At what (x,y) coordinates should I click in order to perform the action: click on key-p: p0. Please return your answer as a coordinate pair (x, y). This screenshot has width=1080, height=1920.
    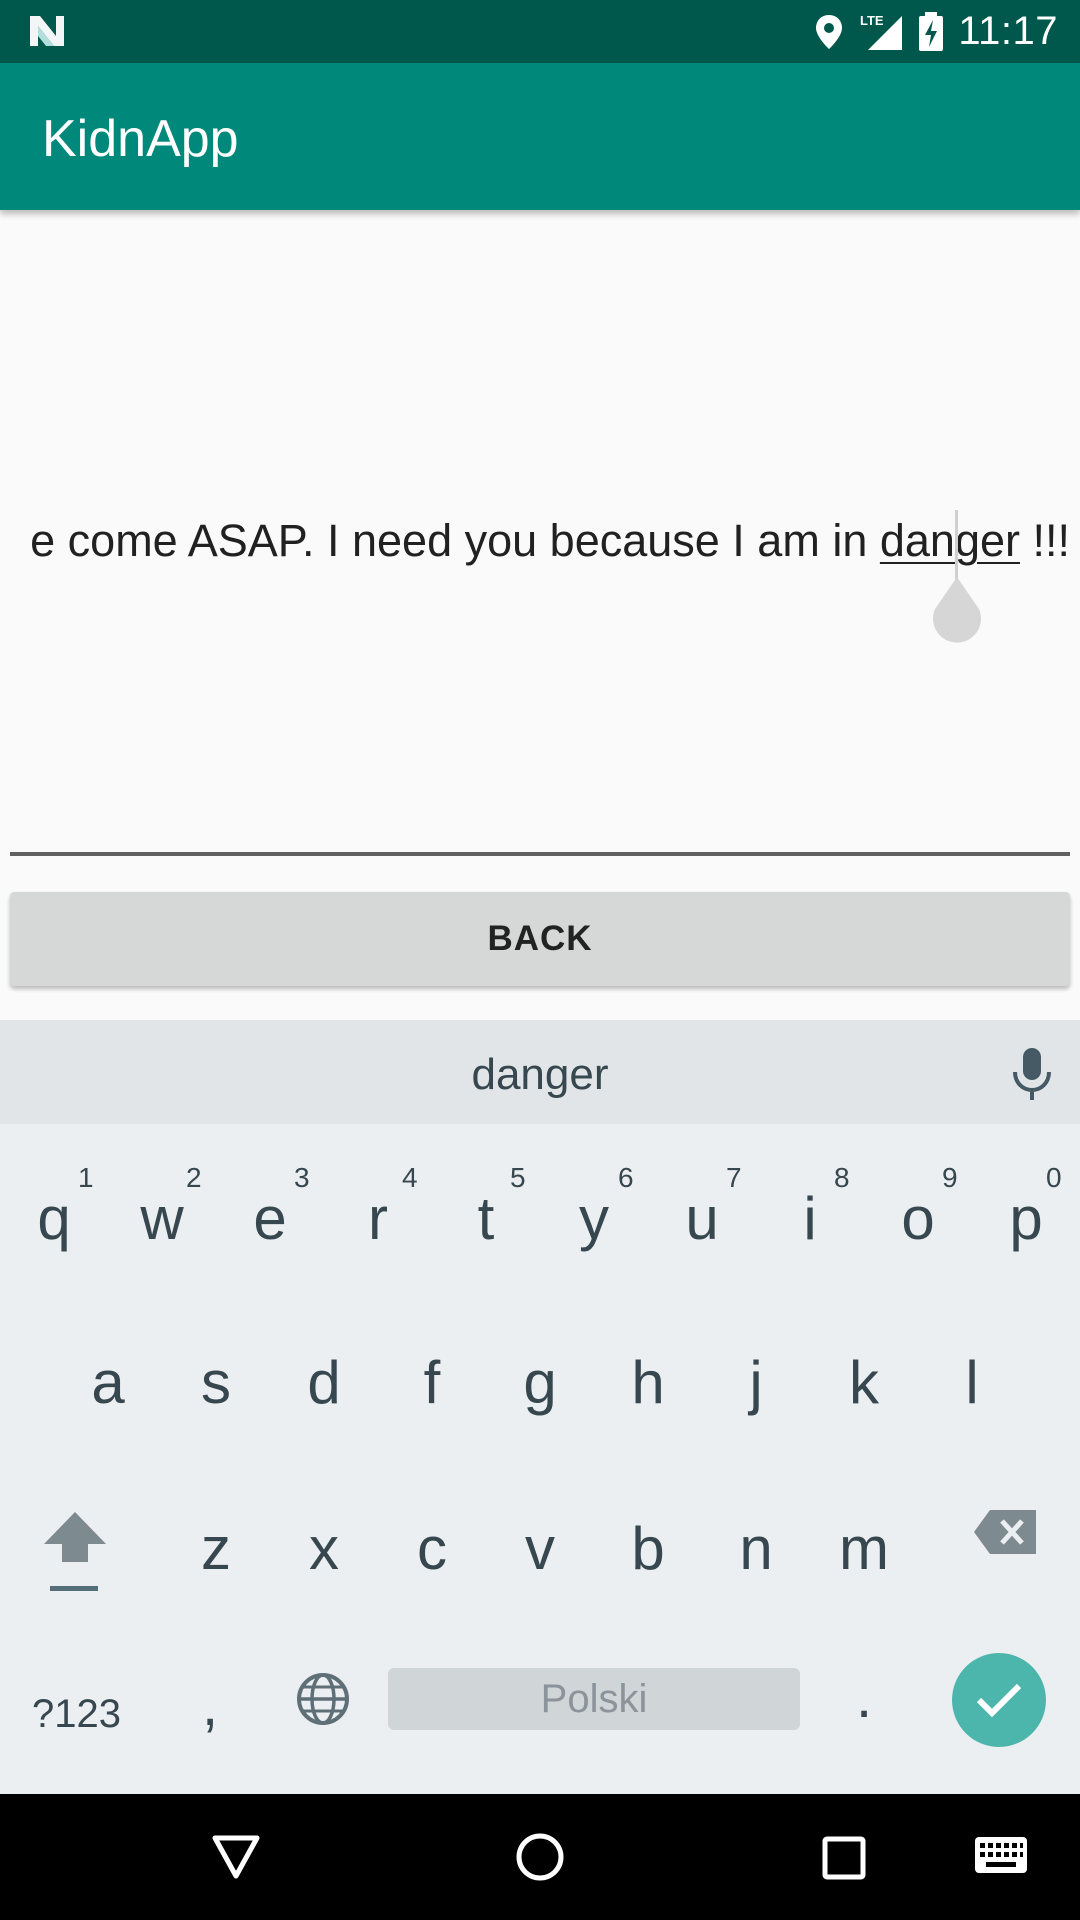
    Looking at the image, I should click on (1026, 1207).